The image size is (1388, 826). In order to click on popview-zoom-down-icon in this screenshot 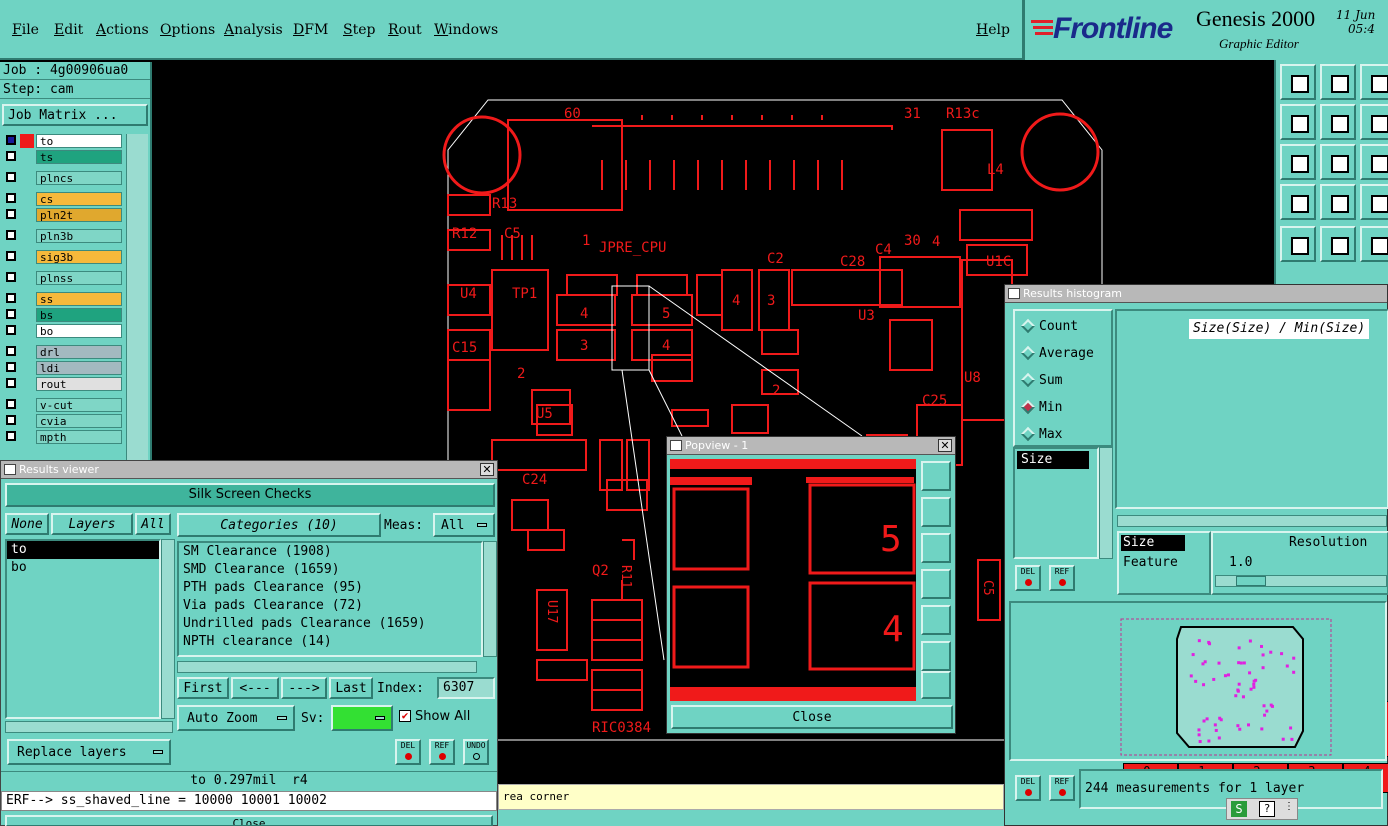, I will do `click(936, 548)`.